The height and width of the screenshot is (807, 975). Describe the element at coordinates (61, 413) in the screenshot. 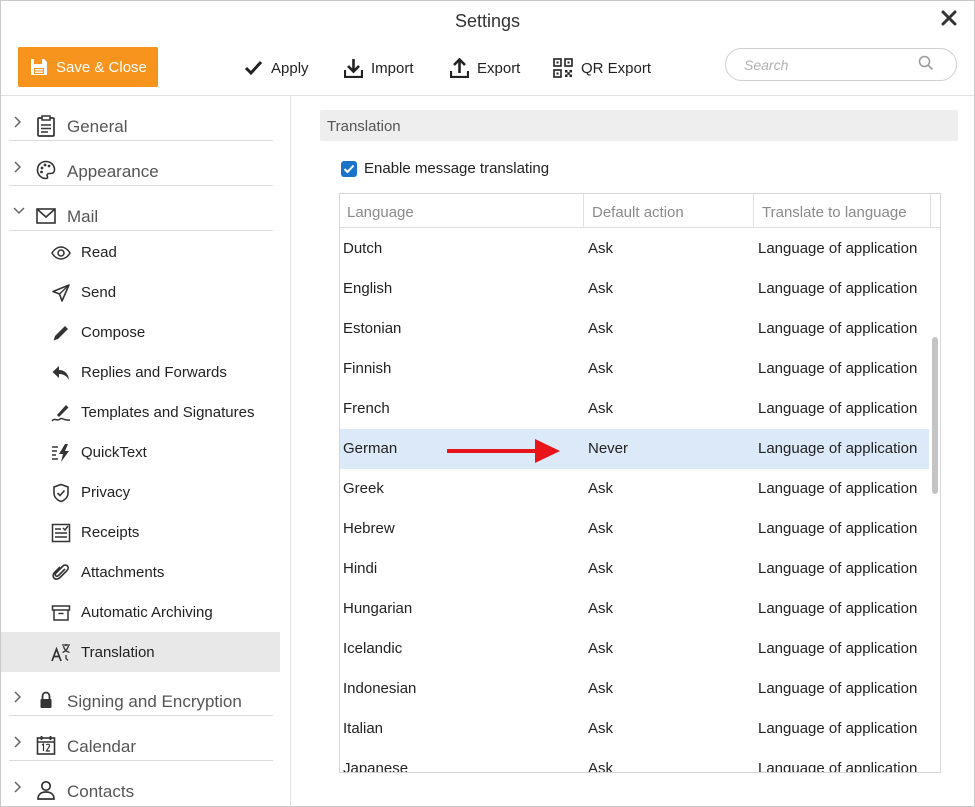

I see `signature-icon` at that location.